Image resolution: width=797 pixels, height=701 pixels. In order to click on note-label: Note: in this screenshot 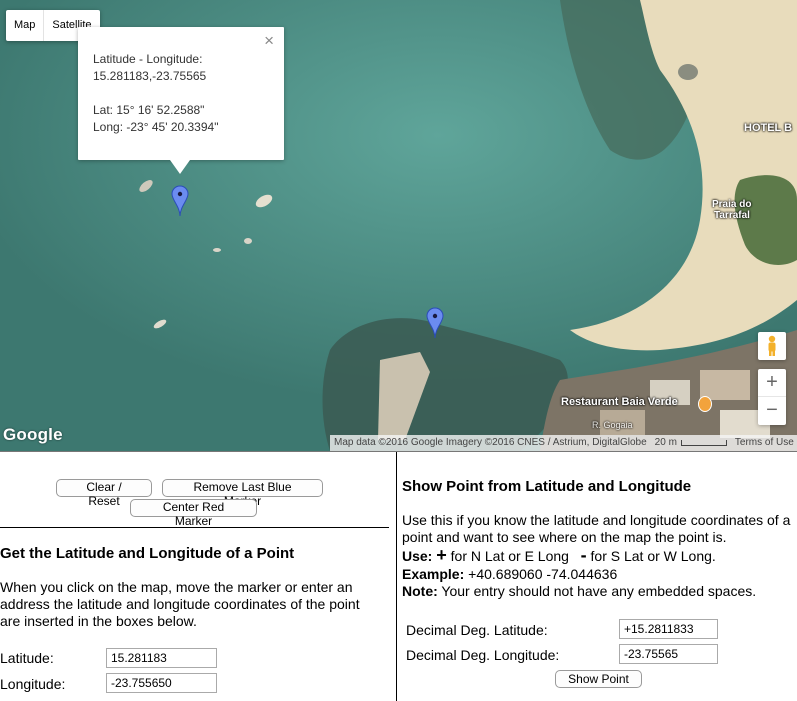, I will do `click(420, 591)`.